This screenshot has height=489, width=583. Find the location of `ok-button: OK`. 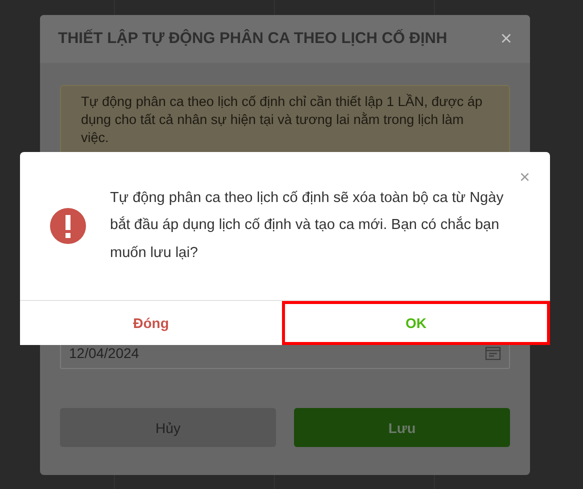

ok-button: OK is located at coordinates (416, 323).